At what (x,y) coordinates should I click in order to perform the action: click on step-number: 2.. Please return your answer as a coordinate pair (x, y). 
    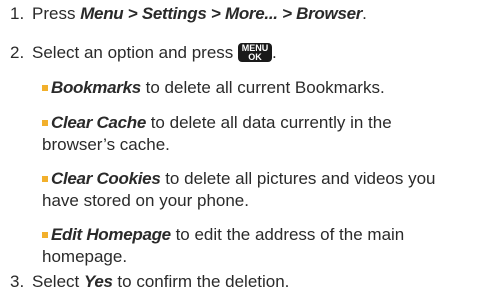
    Looking at the image, I should click on (17, 52).